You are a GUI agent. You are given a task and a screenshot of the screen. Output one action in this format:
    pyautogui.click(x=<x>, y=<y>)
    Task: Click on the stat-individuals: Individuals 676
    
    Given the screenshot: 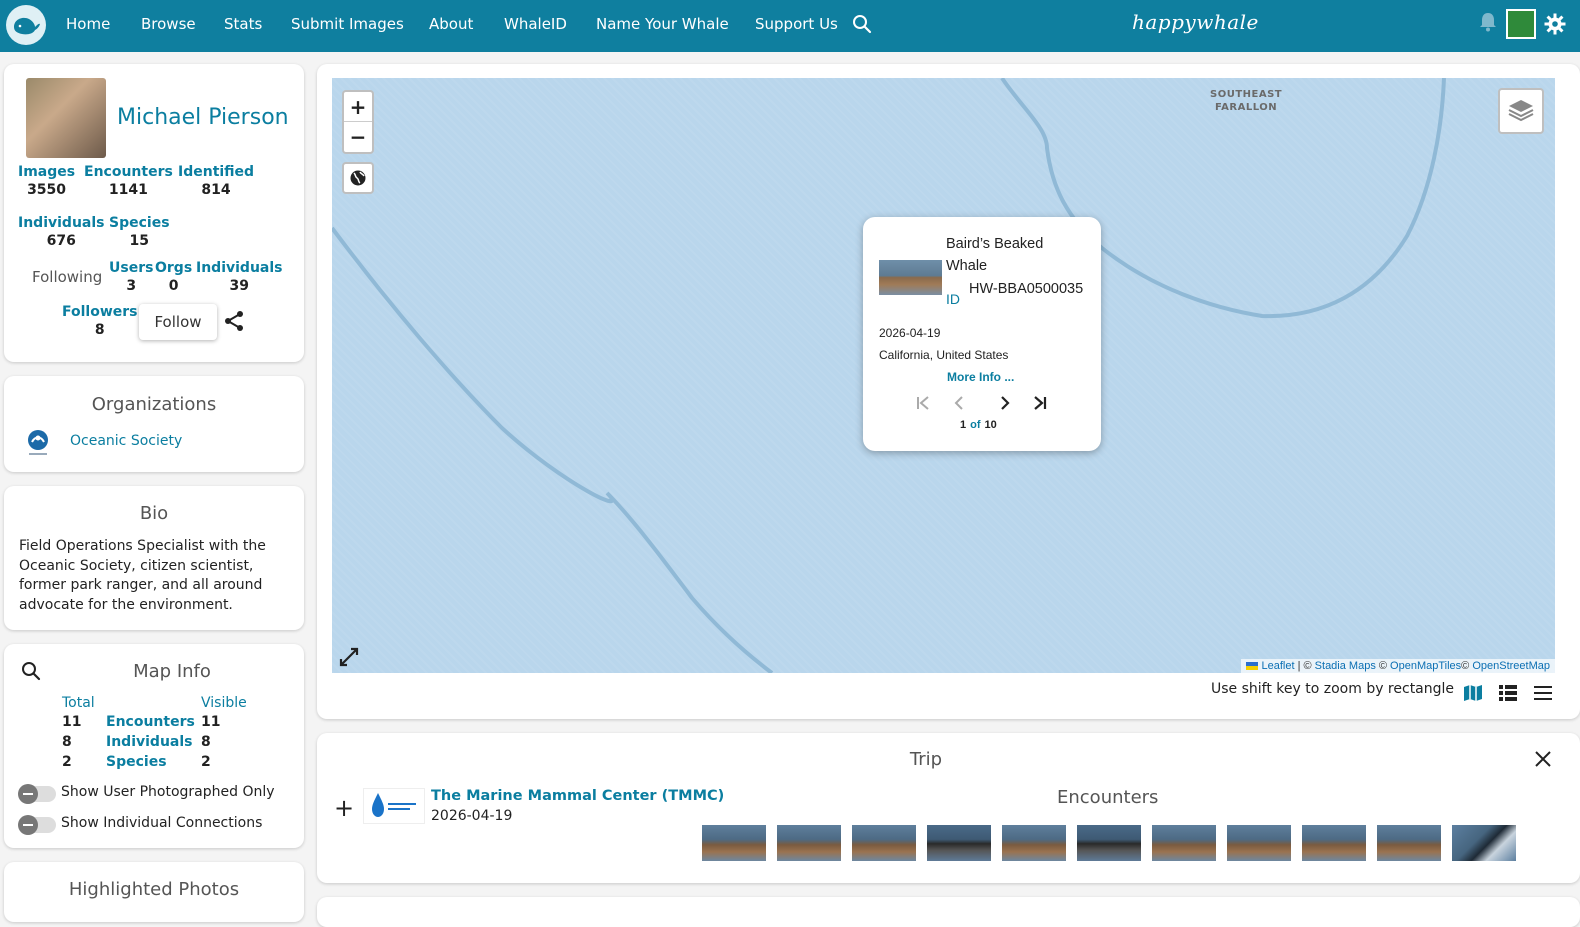 What is the action you would take?
    pyautogui.click(x=61, y=232)
    